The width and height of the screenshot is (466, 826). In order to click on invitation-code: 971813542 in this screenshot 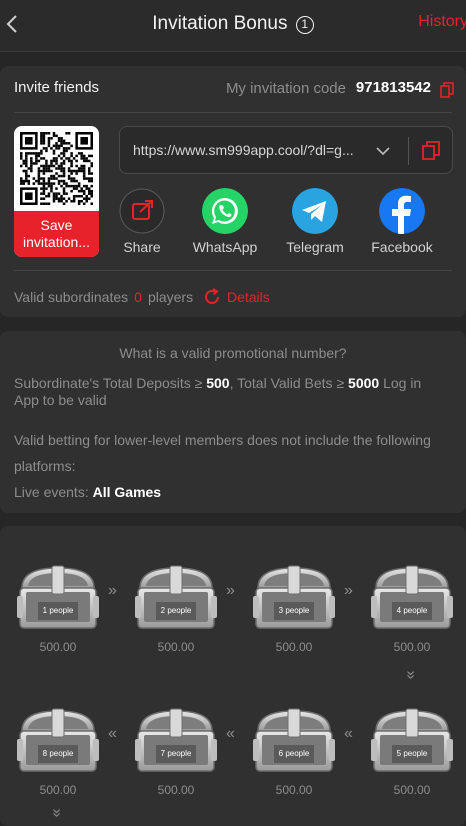, I will do `click(393, 87)`.